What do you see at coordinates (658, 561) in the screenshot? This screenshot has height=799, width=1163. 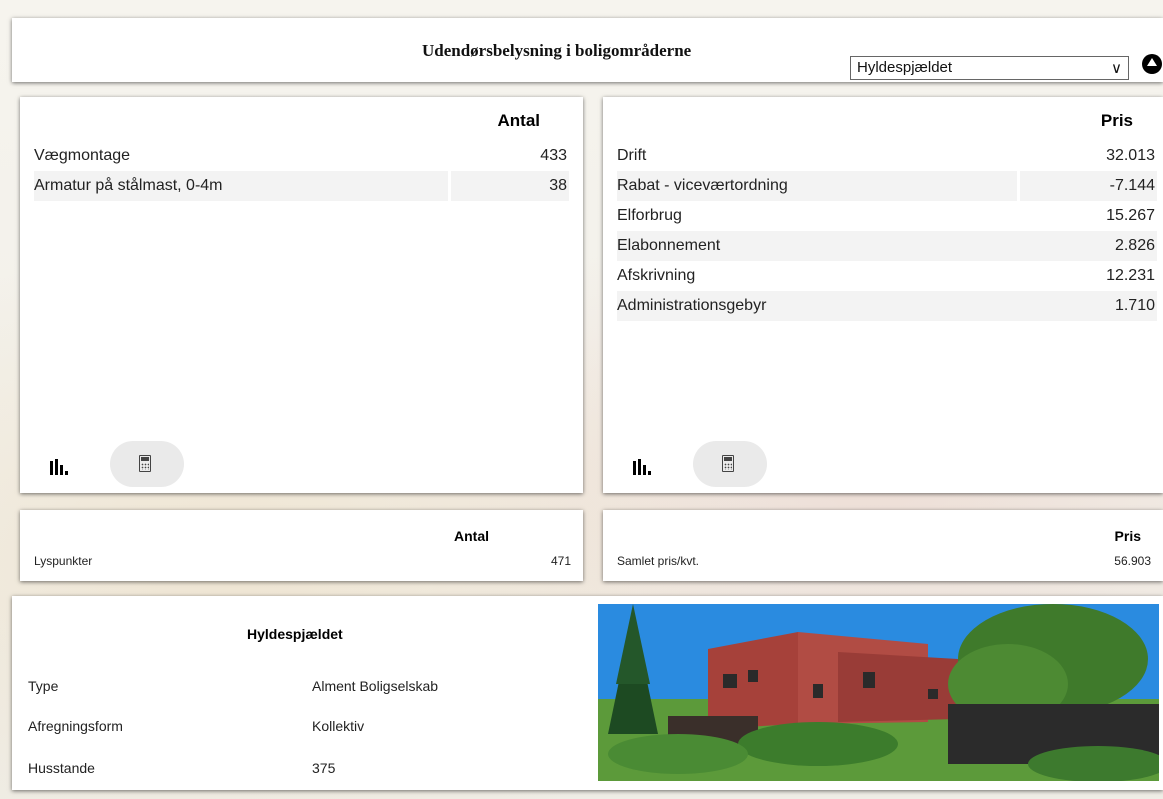 I see `summary-label: Samlet pris/kvt.` at bounding box center [658, 561].